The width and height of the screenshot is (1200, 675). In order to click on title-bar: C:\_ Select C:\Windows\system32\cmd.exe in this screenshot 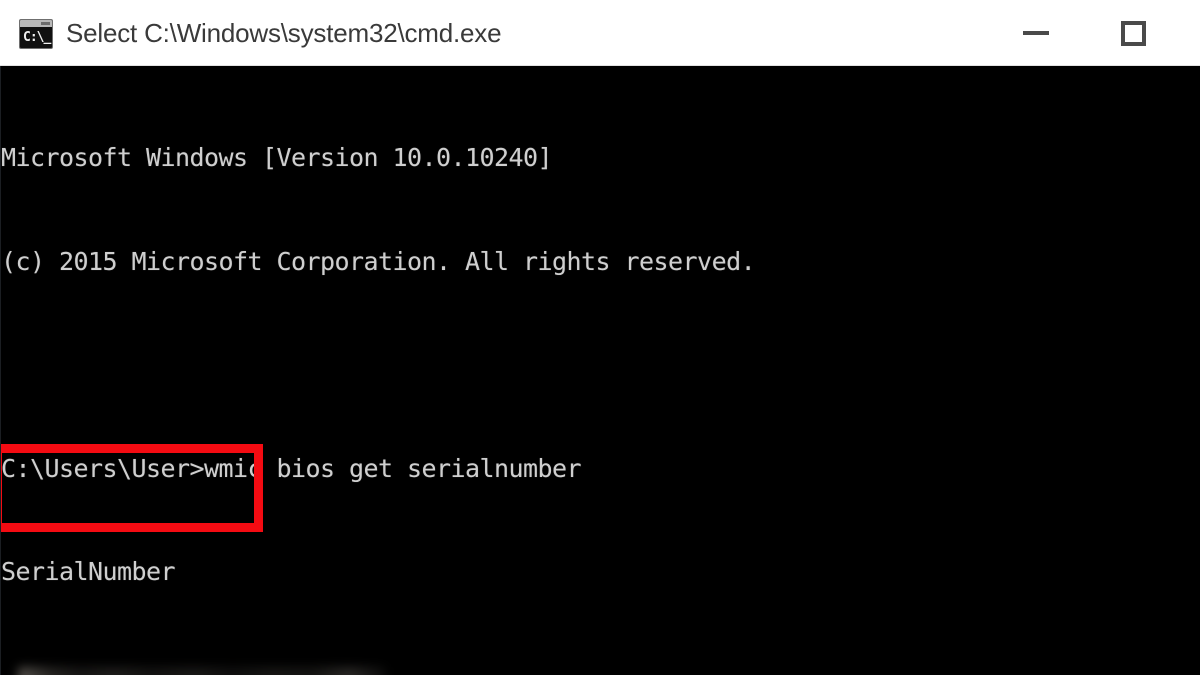, I will do `click(600, 33)`.